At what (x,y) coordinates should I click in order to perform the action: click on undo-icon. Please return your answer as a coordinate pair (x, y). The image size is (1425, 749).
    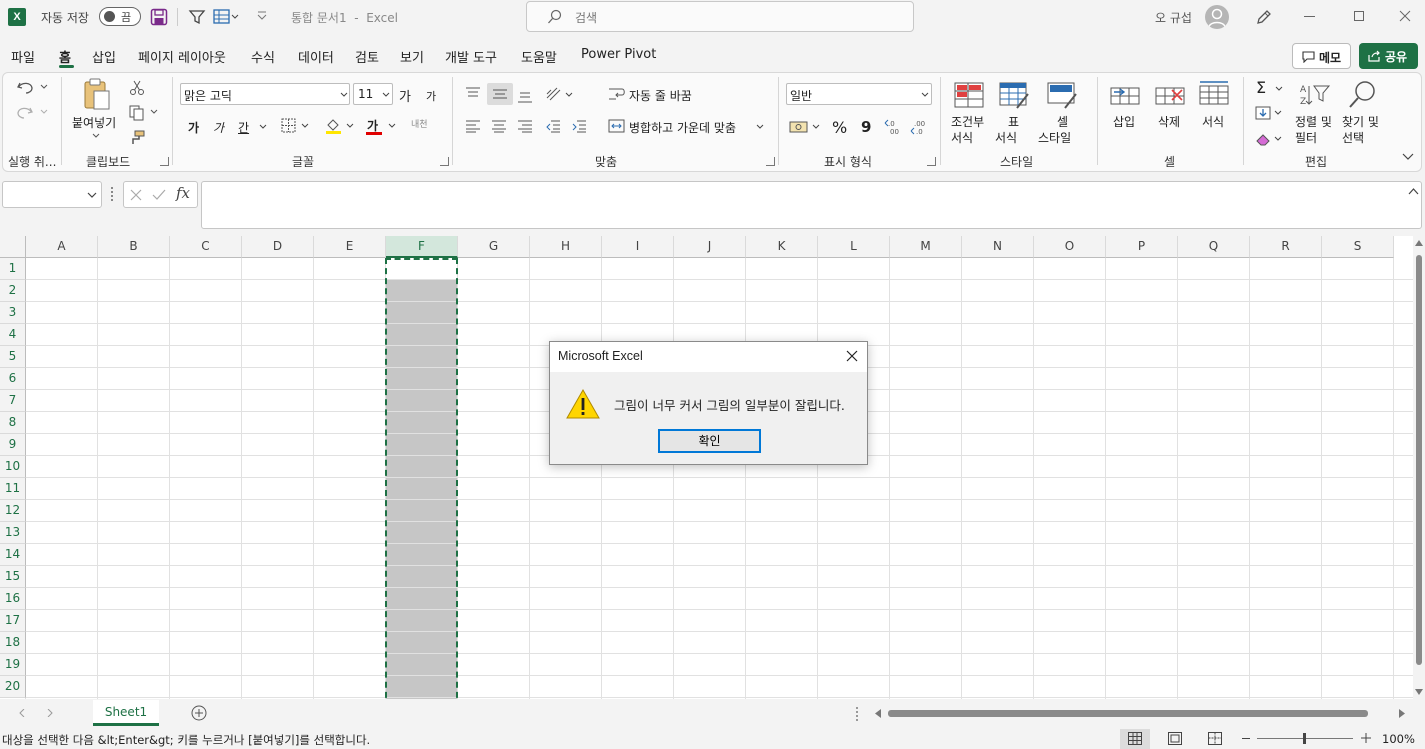
    Looking at the image, I should click on (33, 87).